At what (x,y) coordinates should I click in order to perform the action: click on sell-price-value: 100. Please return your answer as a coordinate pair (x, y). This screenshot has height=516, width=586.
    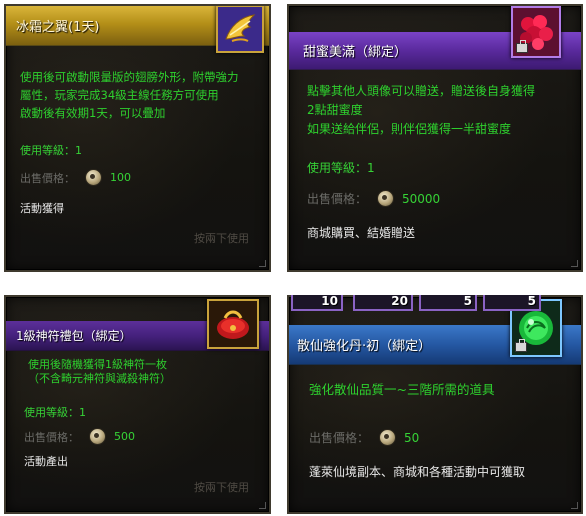
    Looking at the image, I should click on (120, 177).